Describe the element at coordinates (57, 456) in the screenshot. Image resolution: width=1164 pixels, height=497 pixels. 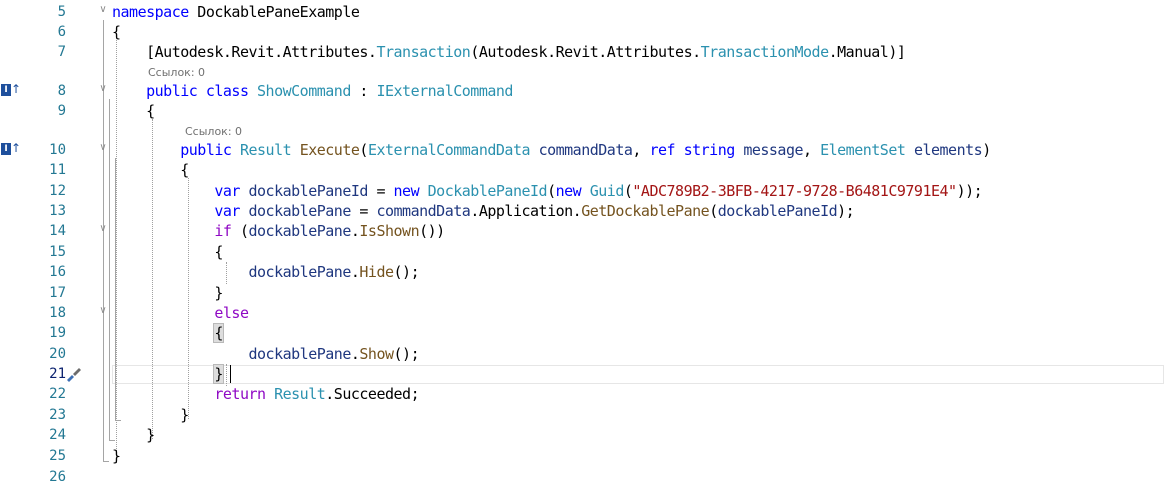
I see `line-number: 25` at that location.